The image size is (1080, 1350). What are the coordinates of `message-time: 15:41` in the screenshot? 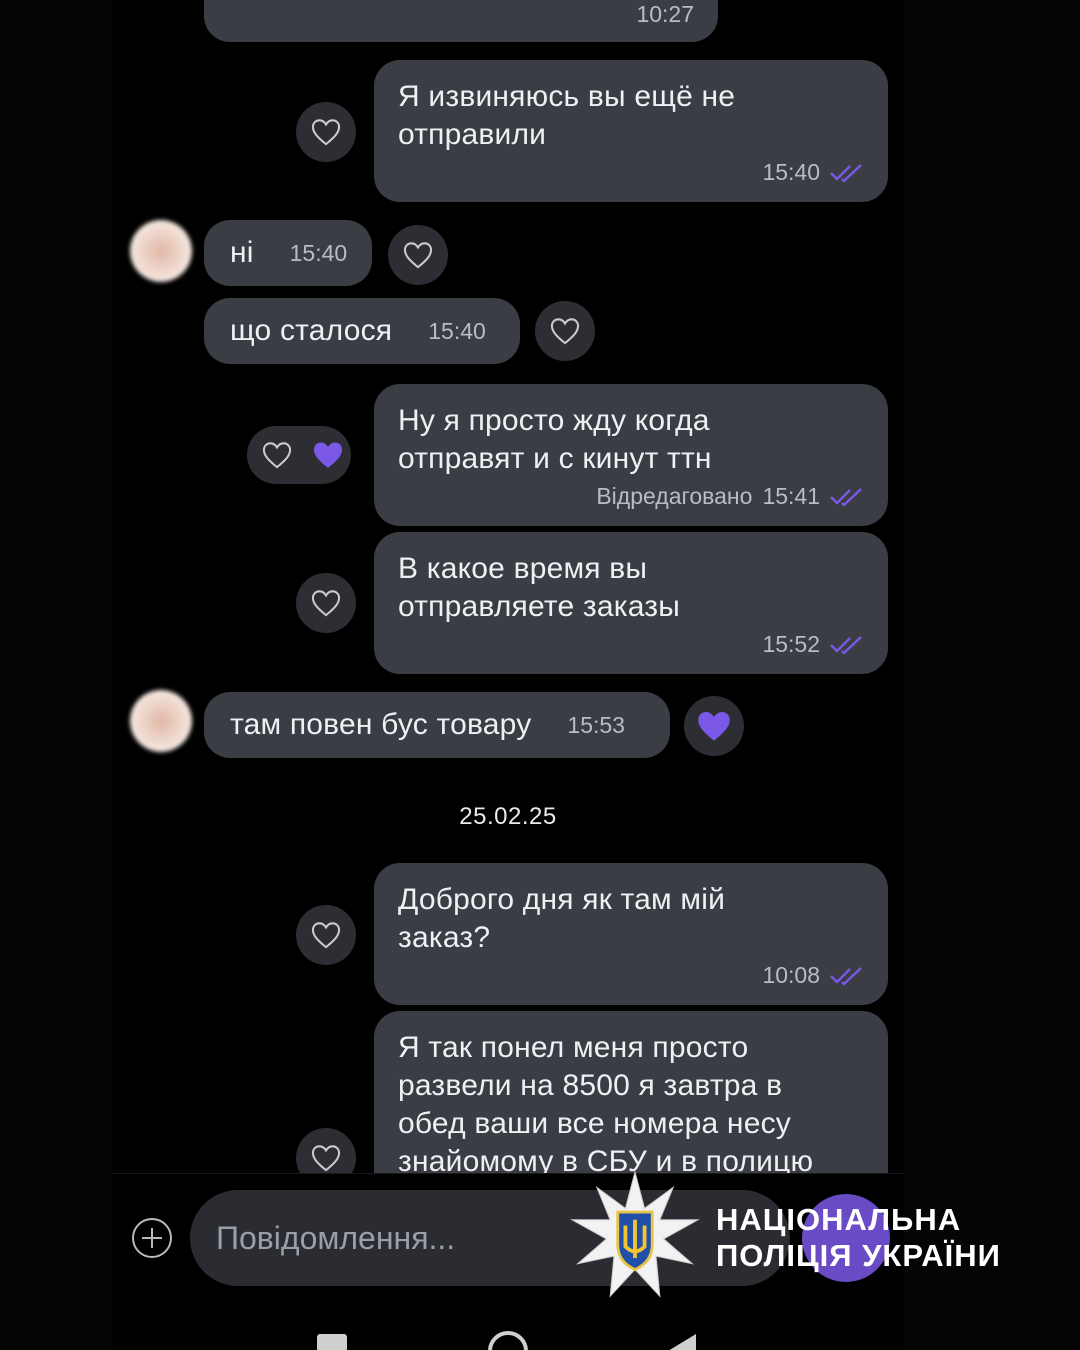 It's located at (791, 496).